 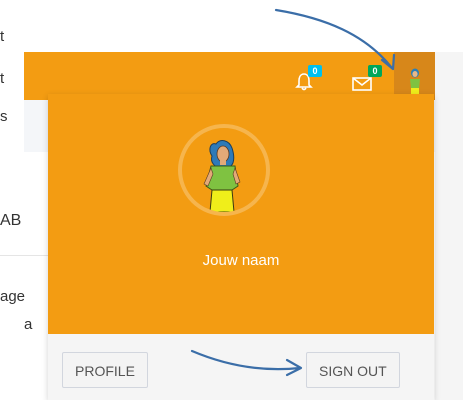 What do you see at coordinates (4, 116) in the screenshot?
I see `bg-fragment: s` at bounding box center [4, 116].